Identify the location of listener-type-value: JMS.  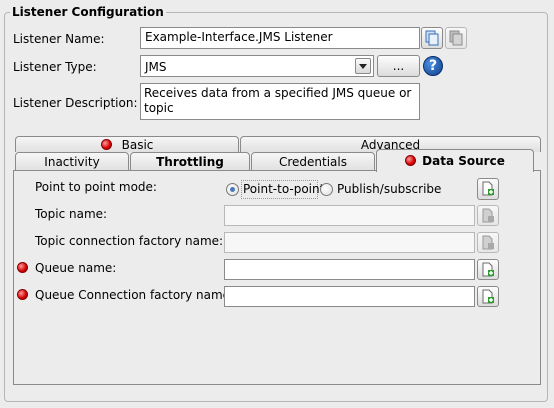
(156, 67).